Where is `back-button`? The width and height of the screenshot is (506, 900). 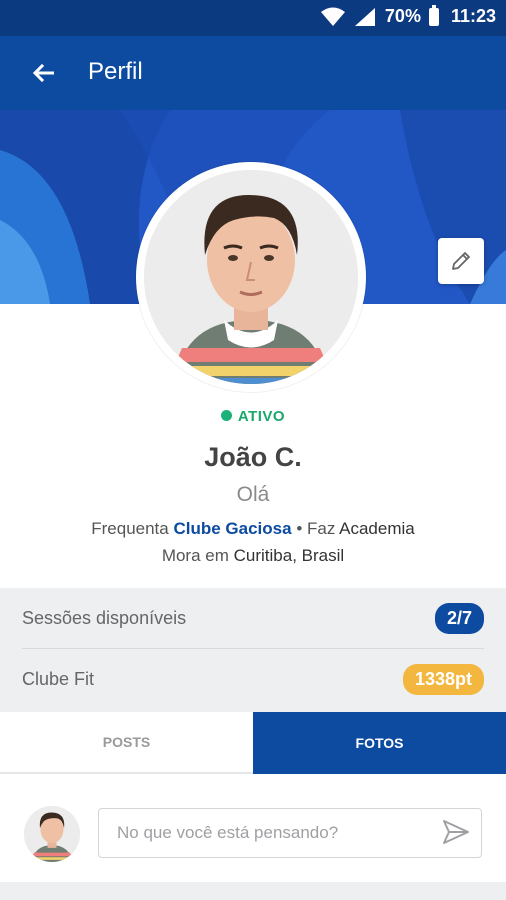
back-button is located at coordinates (43, 73).